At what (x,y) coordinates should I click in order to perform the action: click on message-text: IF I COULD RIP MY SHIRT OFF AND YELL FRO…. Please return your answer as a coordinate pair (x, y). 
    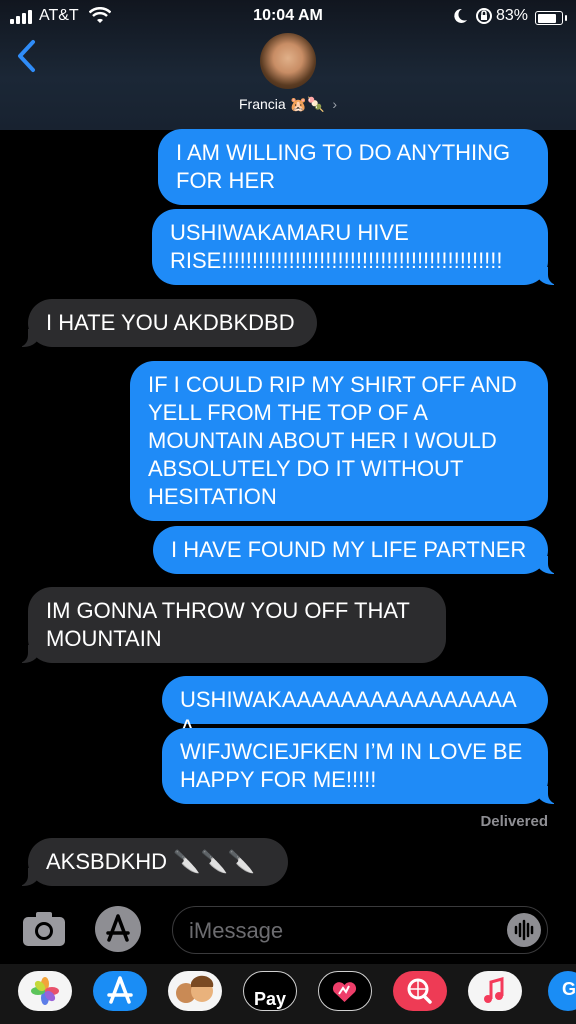
    Looking at the image, I should click on (332, 440).